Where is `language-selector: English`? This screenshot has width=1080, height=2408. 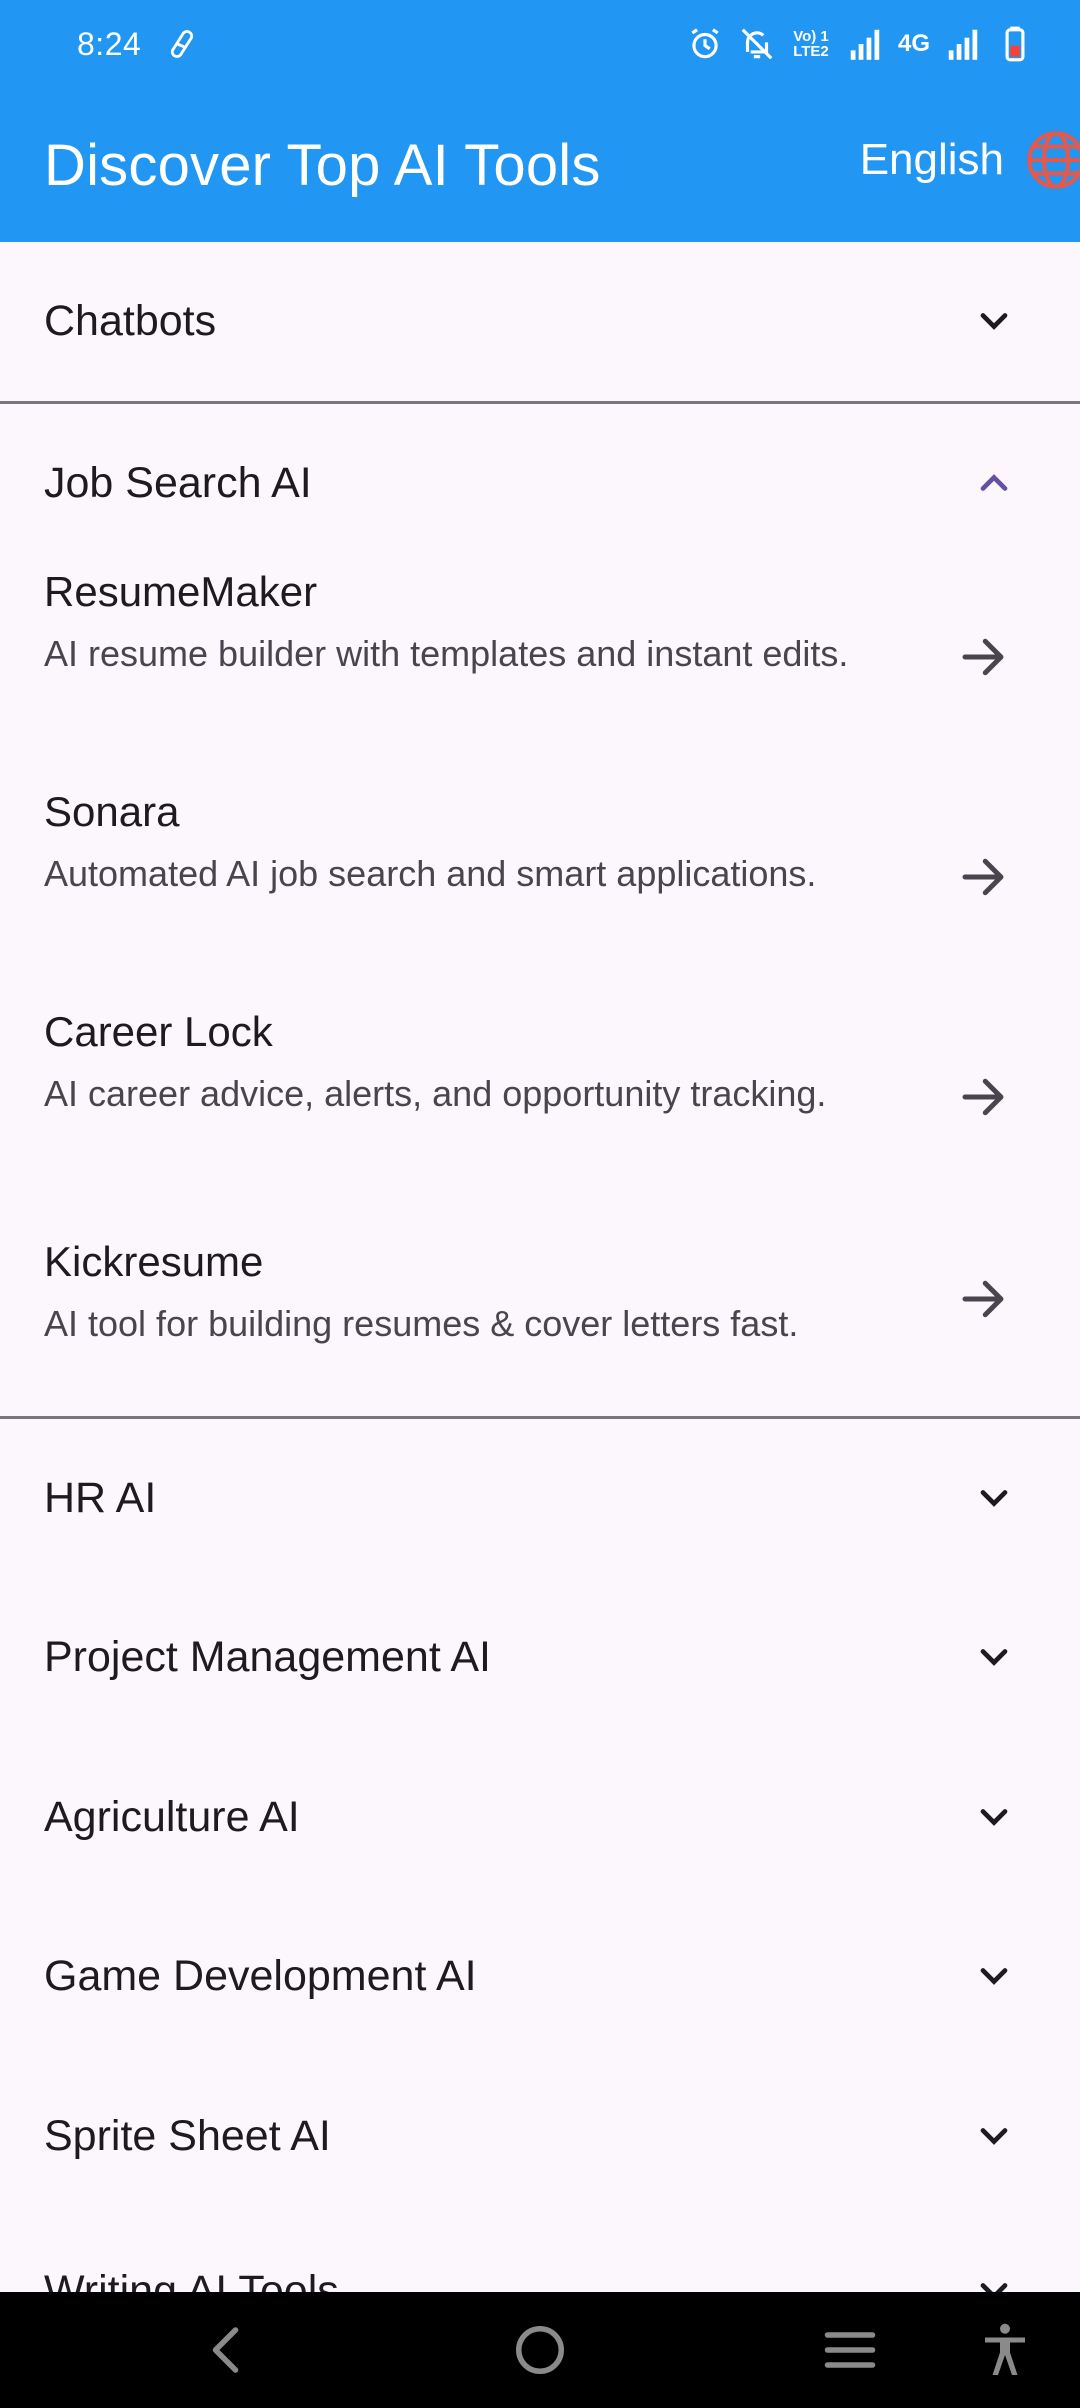 language-selector: English is located at coordinates (970, 160).